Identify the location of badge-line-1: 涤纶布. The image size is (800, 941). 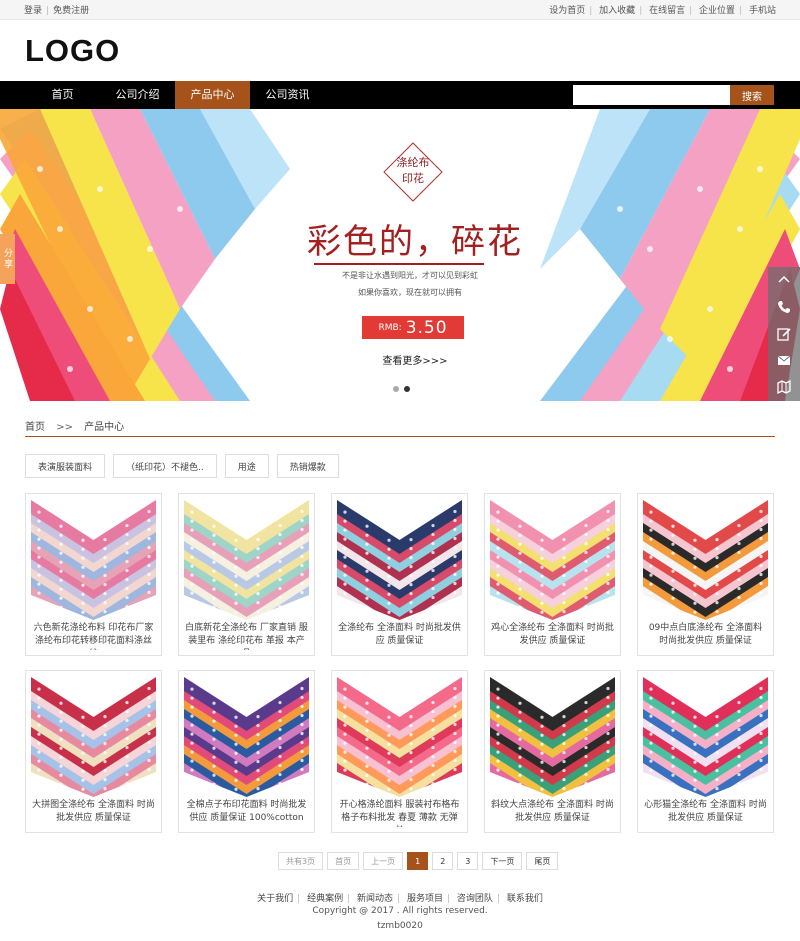
(413, 162).